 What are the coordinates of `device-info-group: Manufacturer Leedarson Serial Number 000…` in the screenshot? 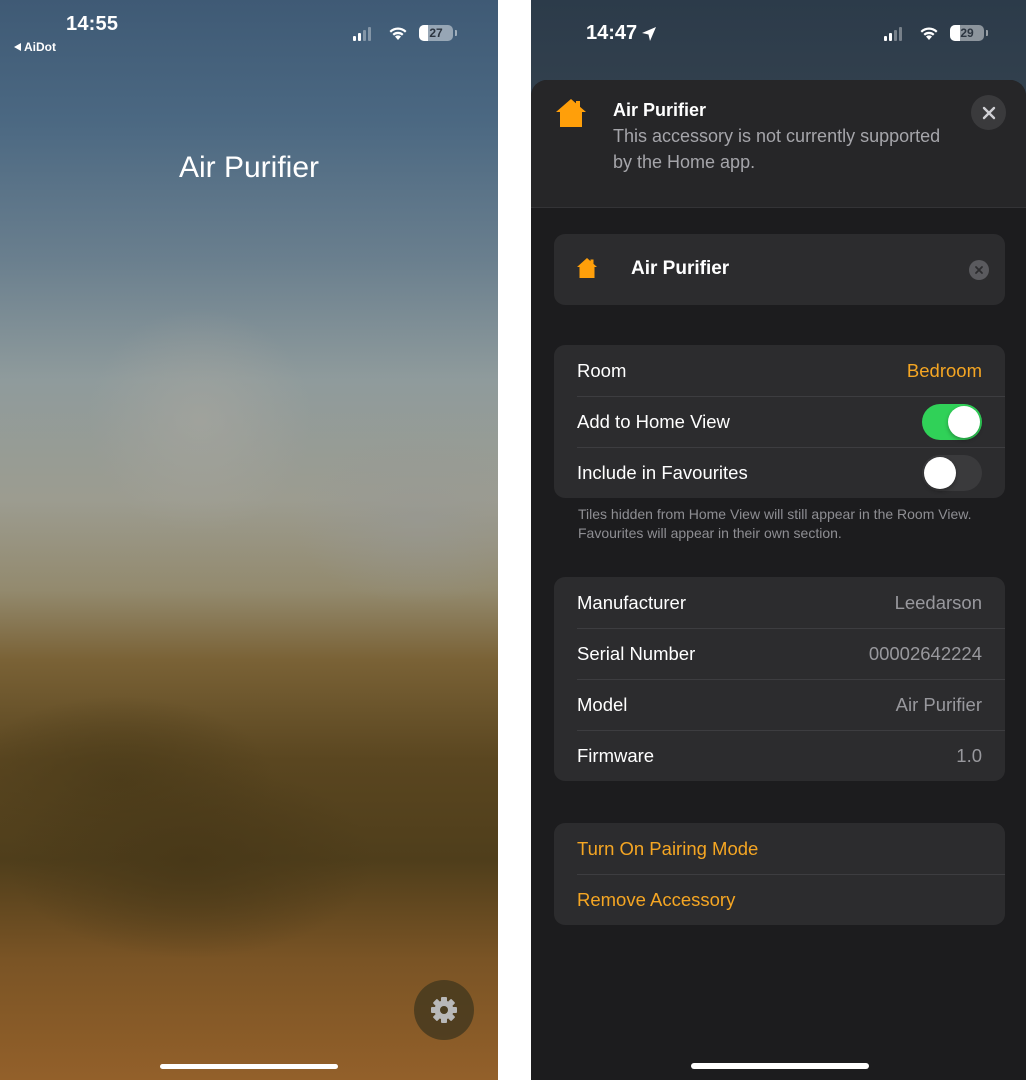 It's located at (779, 679).